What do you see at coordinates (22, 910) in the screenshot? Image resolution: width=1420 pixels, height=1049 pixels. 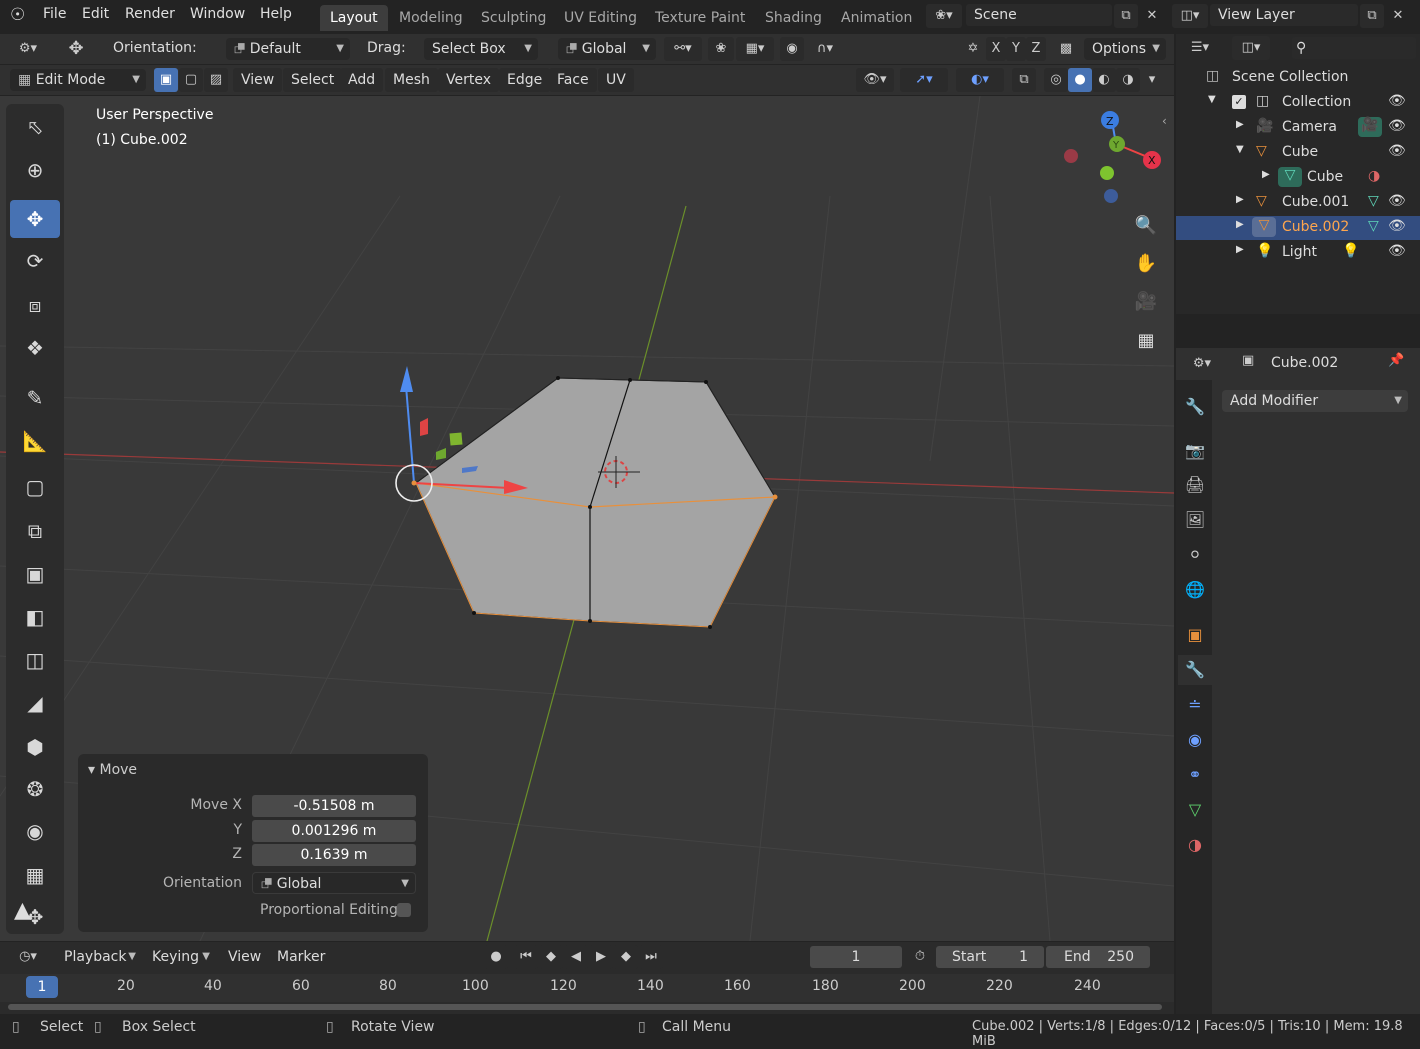 I see `shear-tool-icon: ▲` at bounding box center [22, 910].